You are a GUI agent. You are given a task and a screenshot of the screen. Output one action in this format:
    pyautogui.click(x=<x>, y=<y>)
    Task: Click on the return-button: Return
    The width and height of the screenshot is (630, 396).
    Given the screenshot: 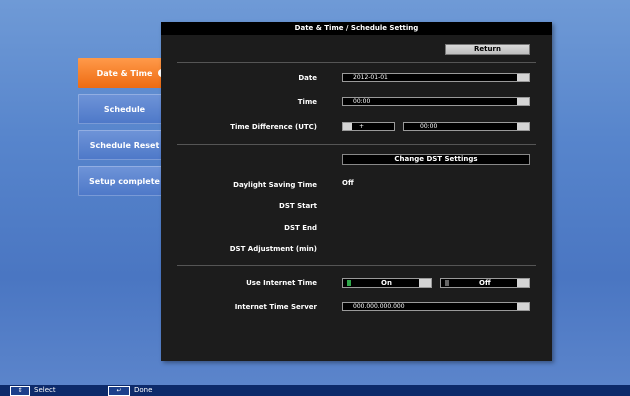 What is the action you would take?
    pyautogui.click(x=487, y=49)
    